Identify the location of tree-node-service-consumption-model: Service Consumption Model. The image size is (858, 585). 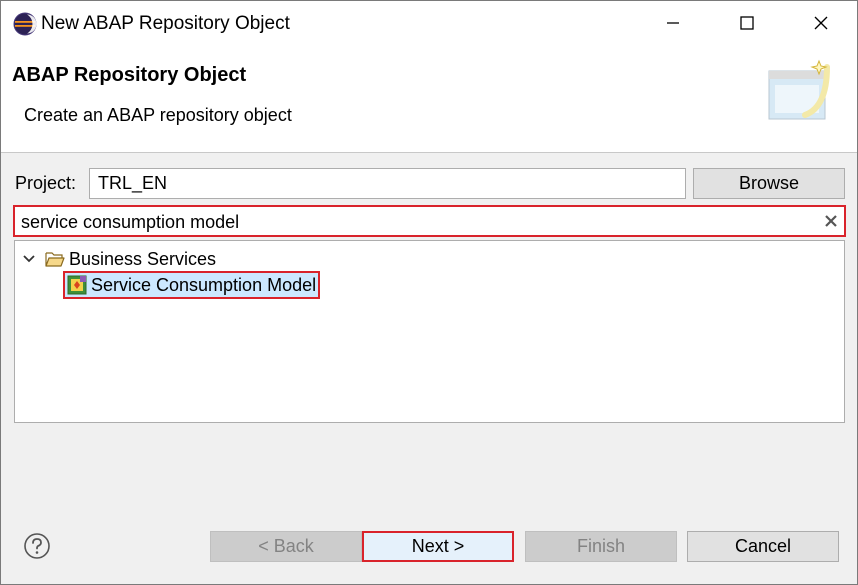
(192, 285).